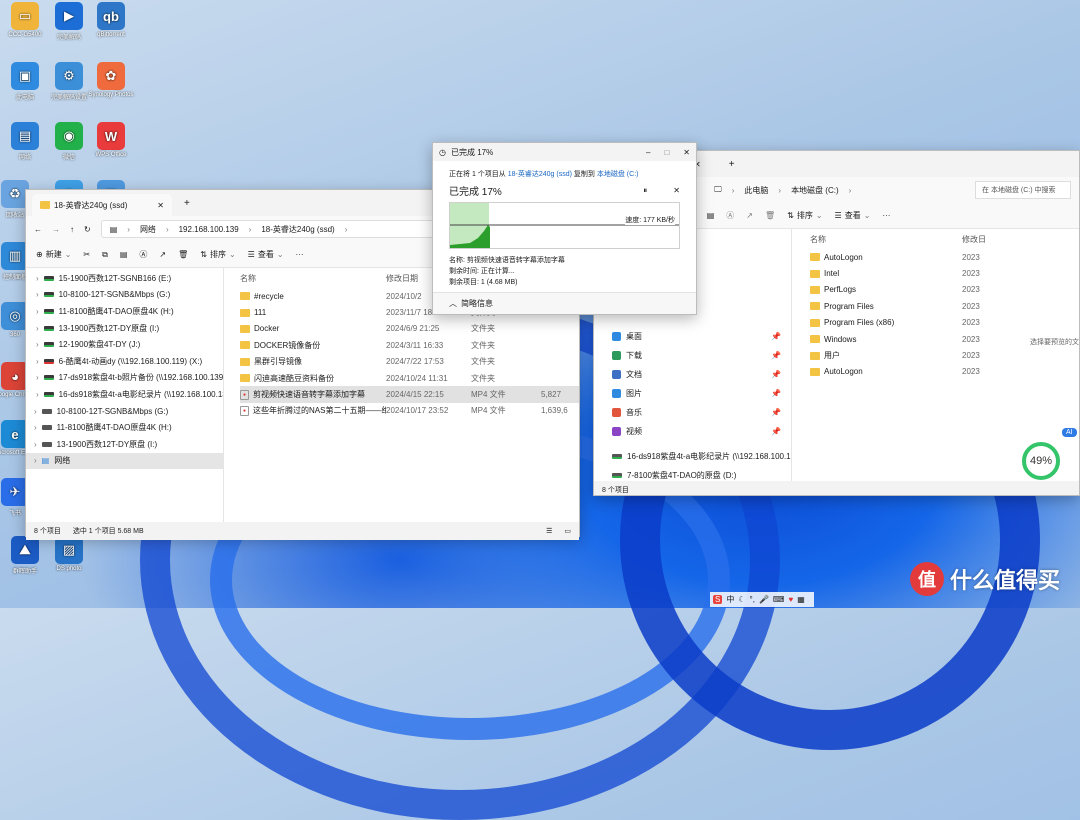 Image resolution: width=1080 pixels, height=820 pixels. Describe the element at coordinates (209, 229) in the screenshot. I see `breadcrumb-ip: 192.168.100.139` at that location.